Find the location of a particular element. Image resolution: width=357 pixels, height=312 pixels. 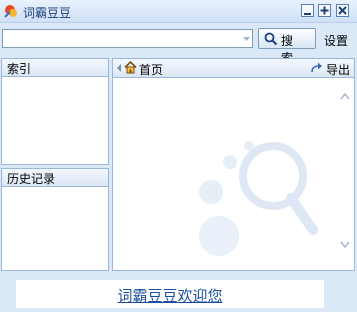

scroll-up-icon is located at coordinates (345, 96).